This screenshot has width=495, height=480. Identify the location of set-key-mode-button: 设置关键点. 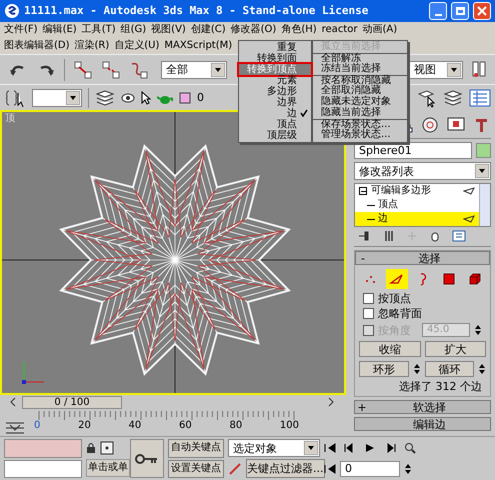
(196, 469).